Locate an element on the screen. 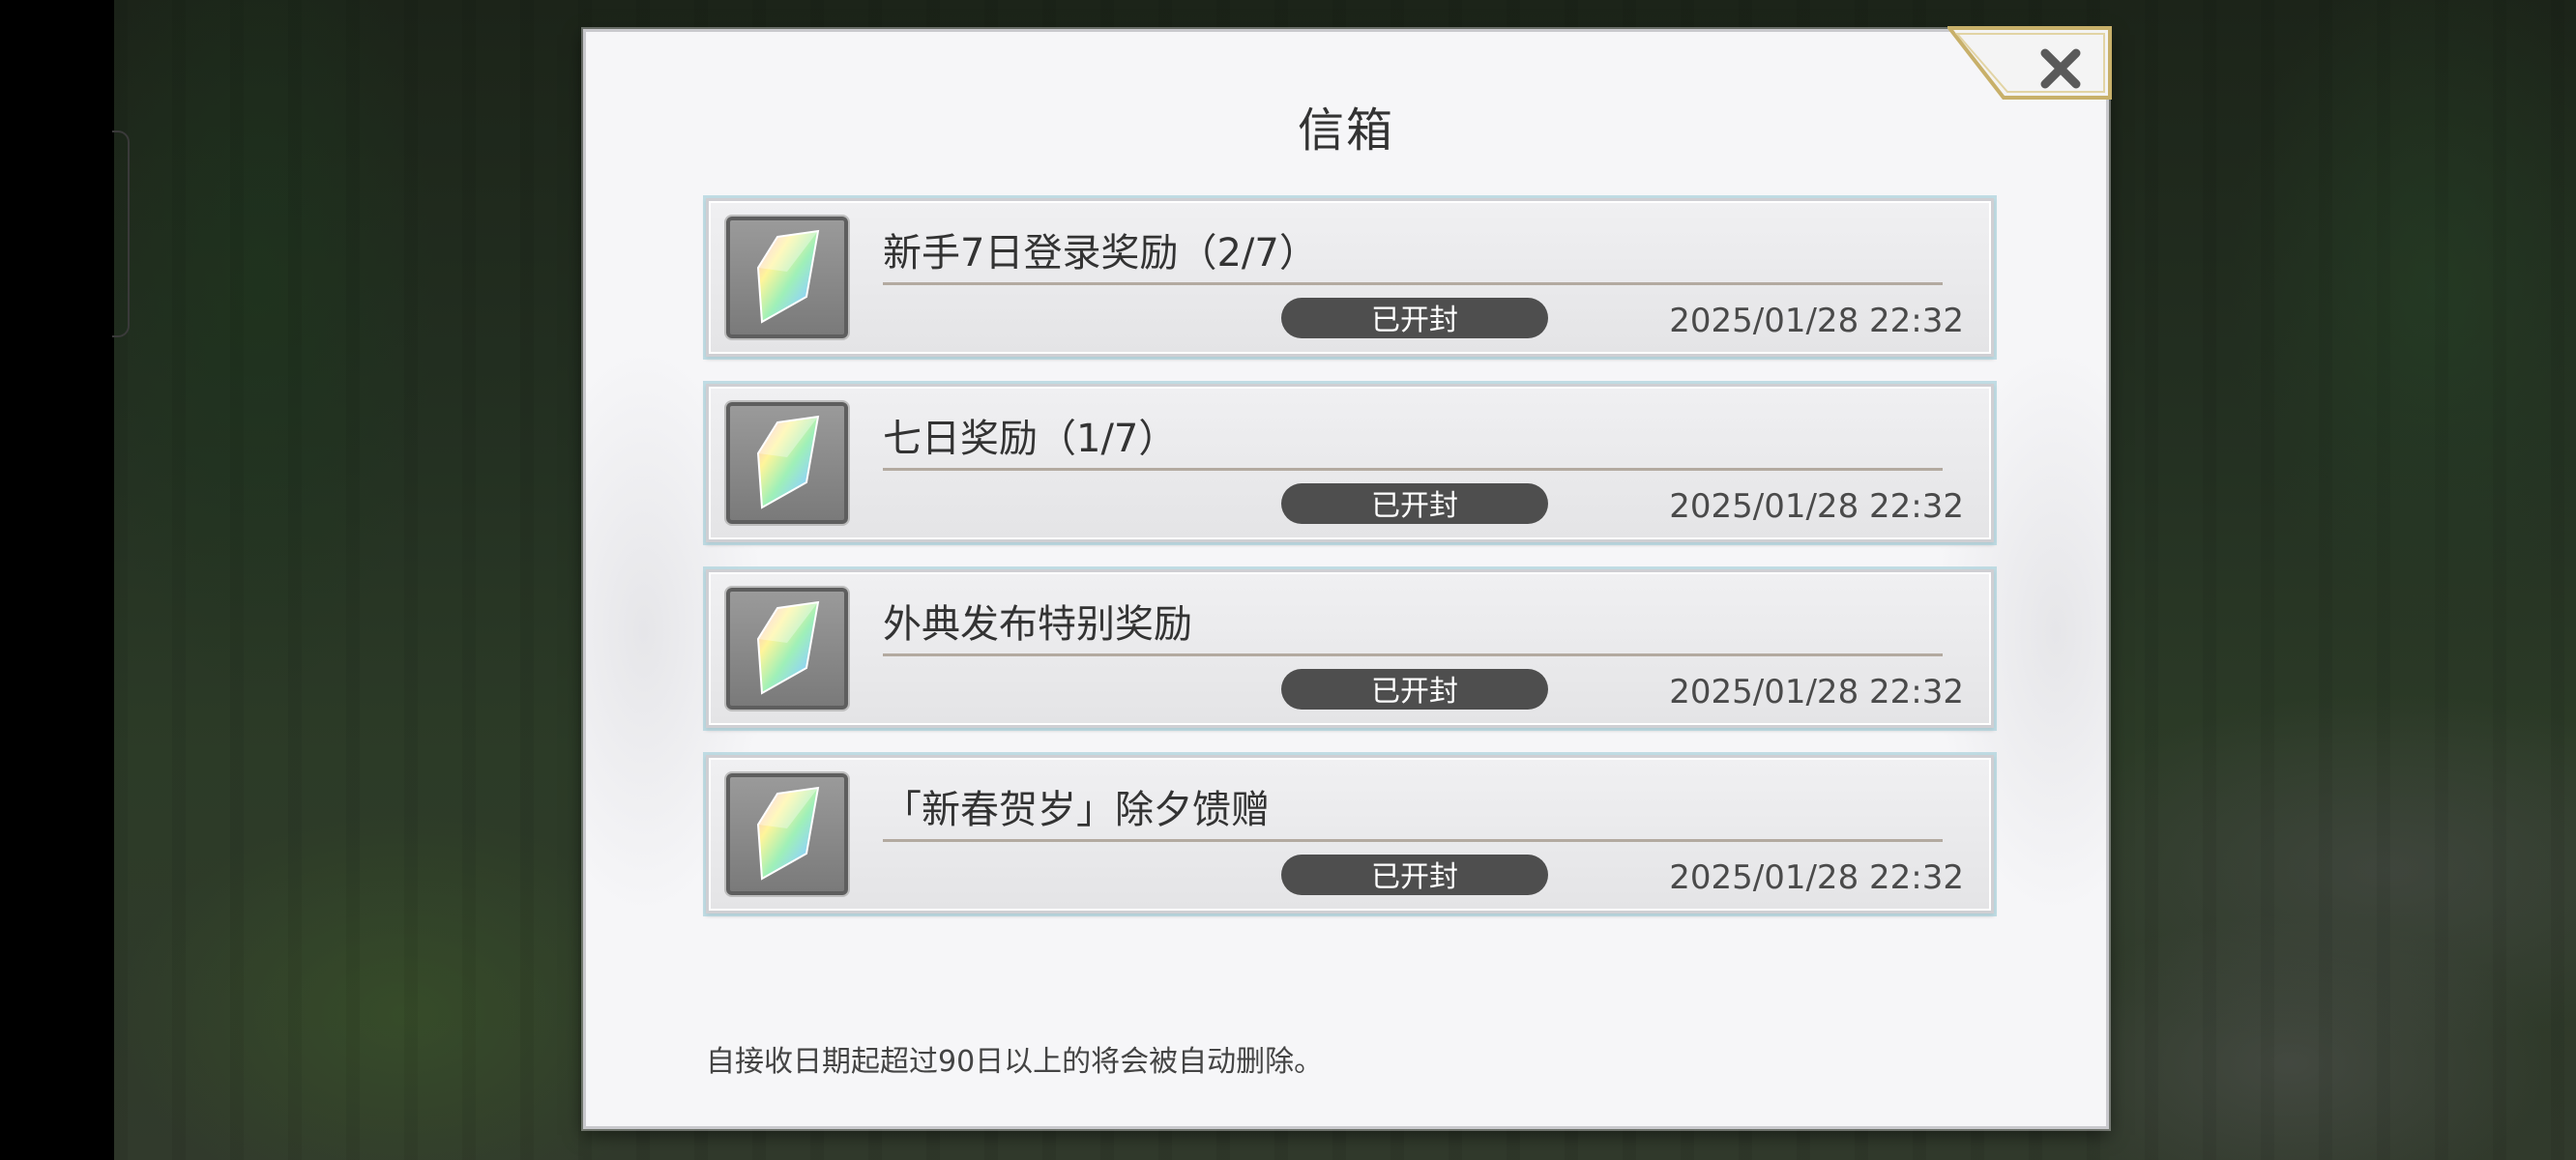 This screenshot has width=2576, height=1160. close-x-icon is located at coordinates (2060, 69).